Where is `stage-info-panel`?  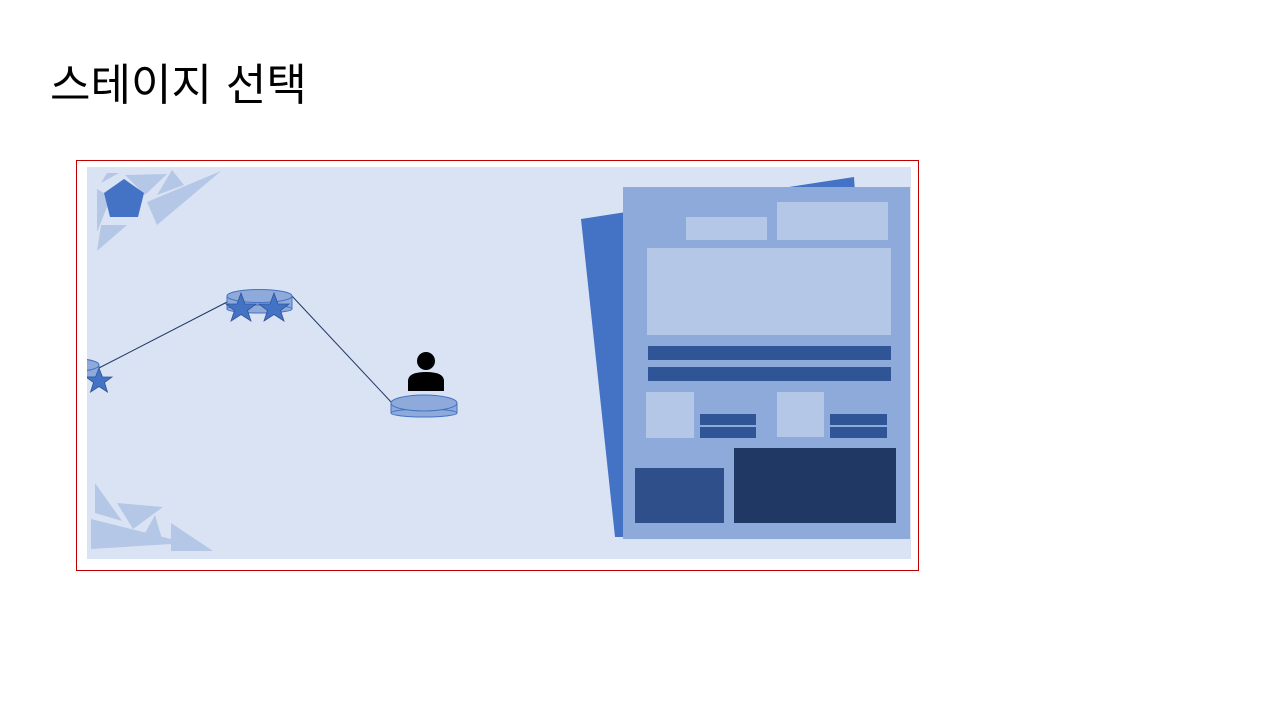
stage-info-panel is located at coordinates (745, 358).